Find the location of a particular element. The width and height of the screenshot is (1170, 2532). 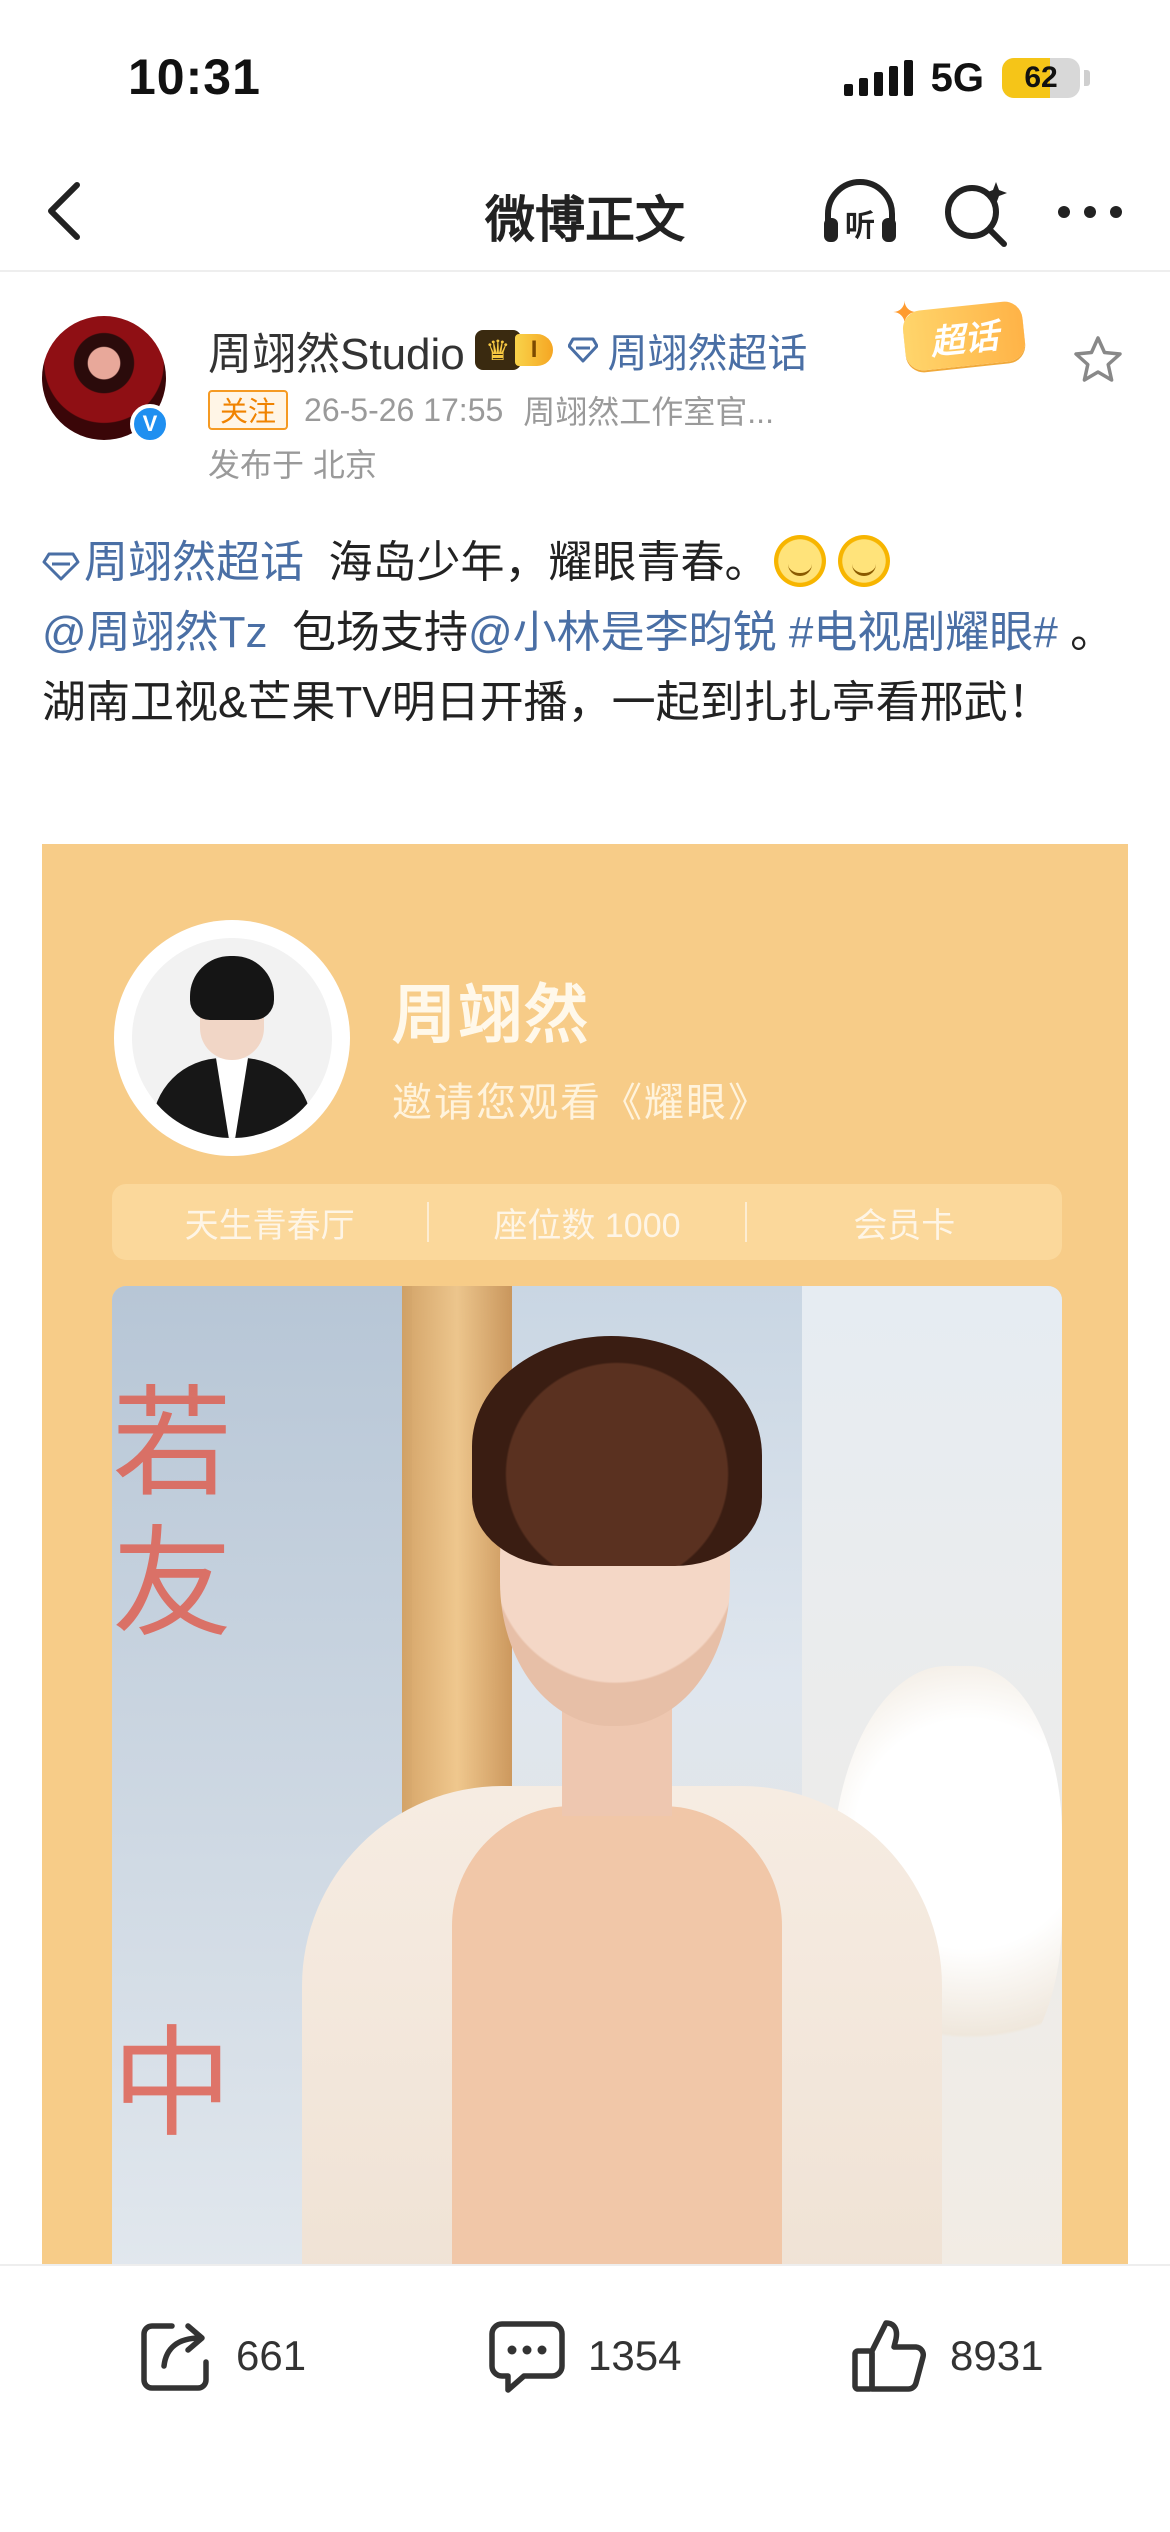

signal-icon is located at coordinates (878, 78).